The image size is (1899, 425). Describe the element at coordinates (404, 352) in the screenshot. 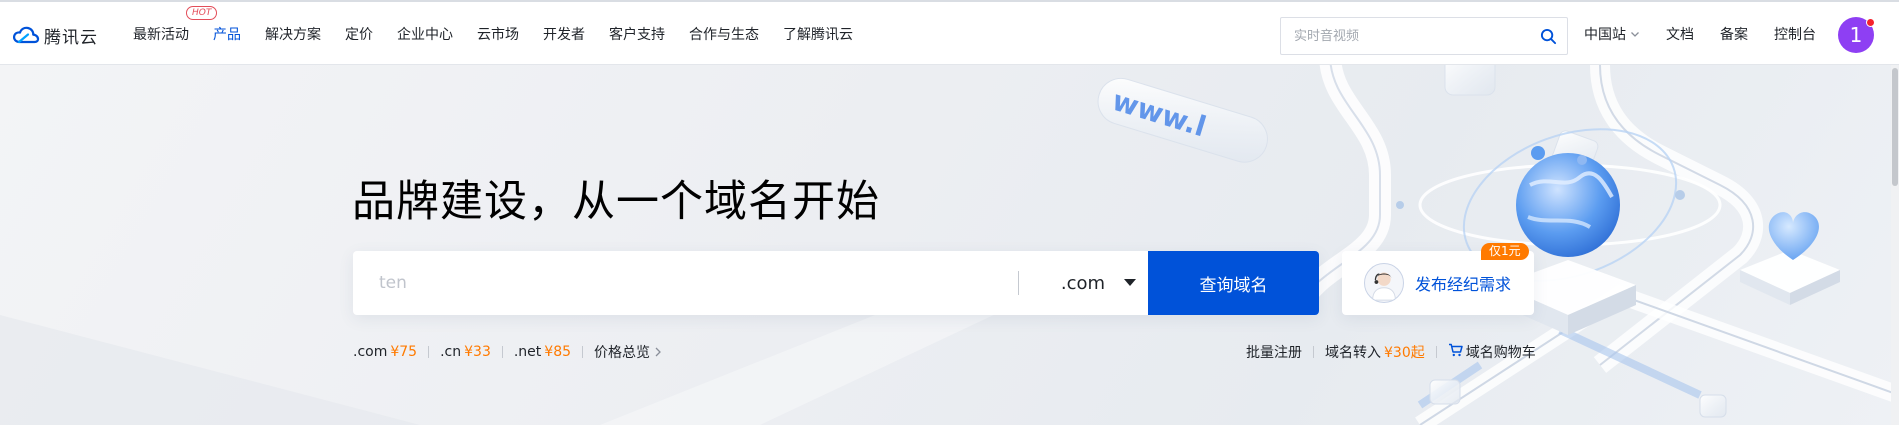

I see `price-value: ¥75` at that location.